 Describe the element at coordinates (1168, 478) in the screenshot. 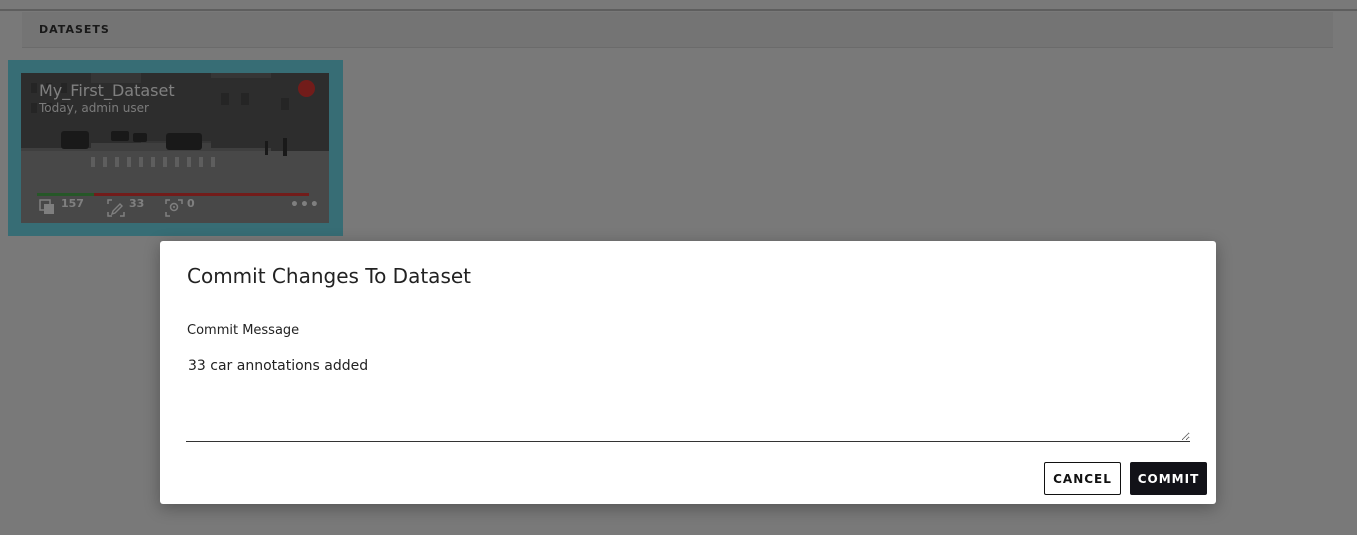

I see `commit-button: COMMIT` at that location.